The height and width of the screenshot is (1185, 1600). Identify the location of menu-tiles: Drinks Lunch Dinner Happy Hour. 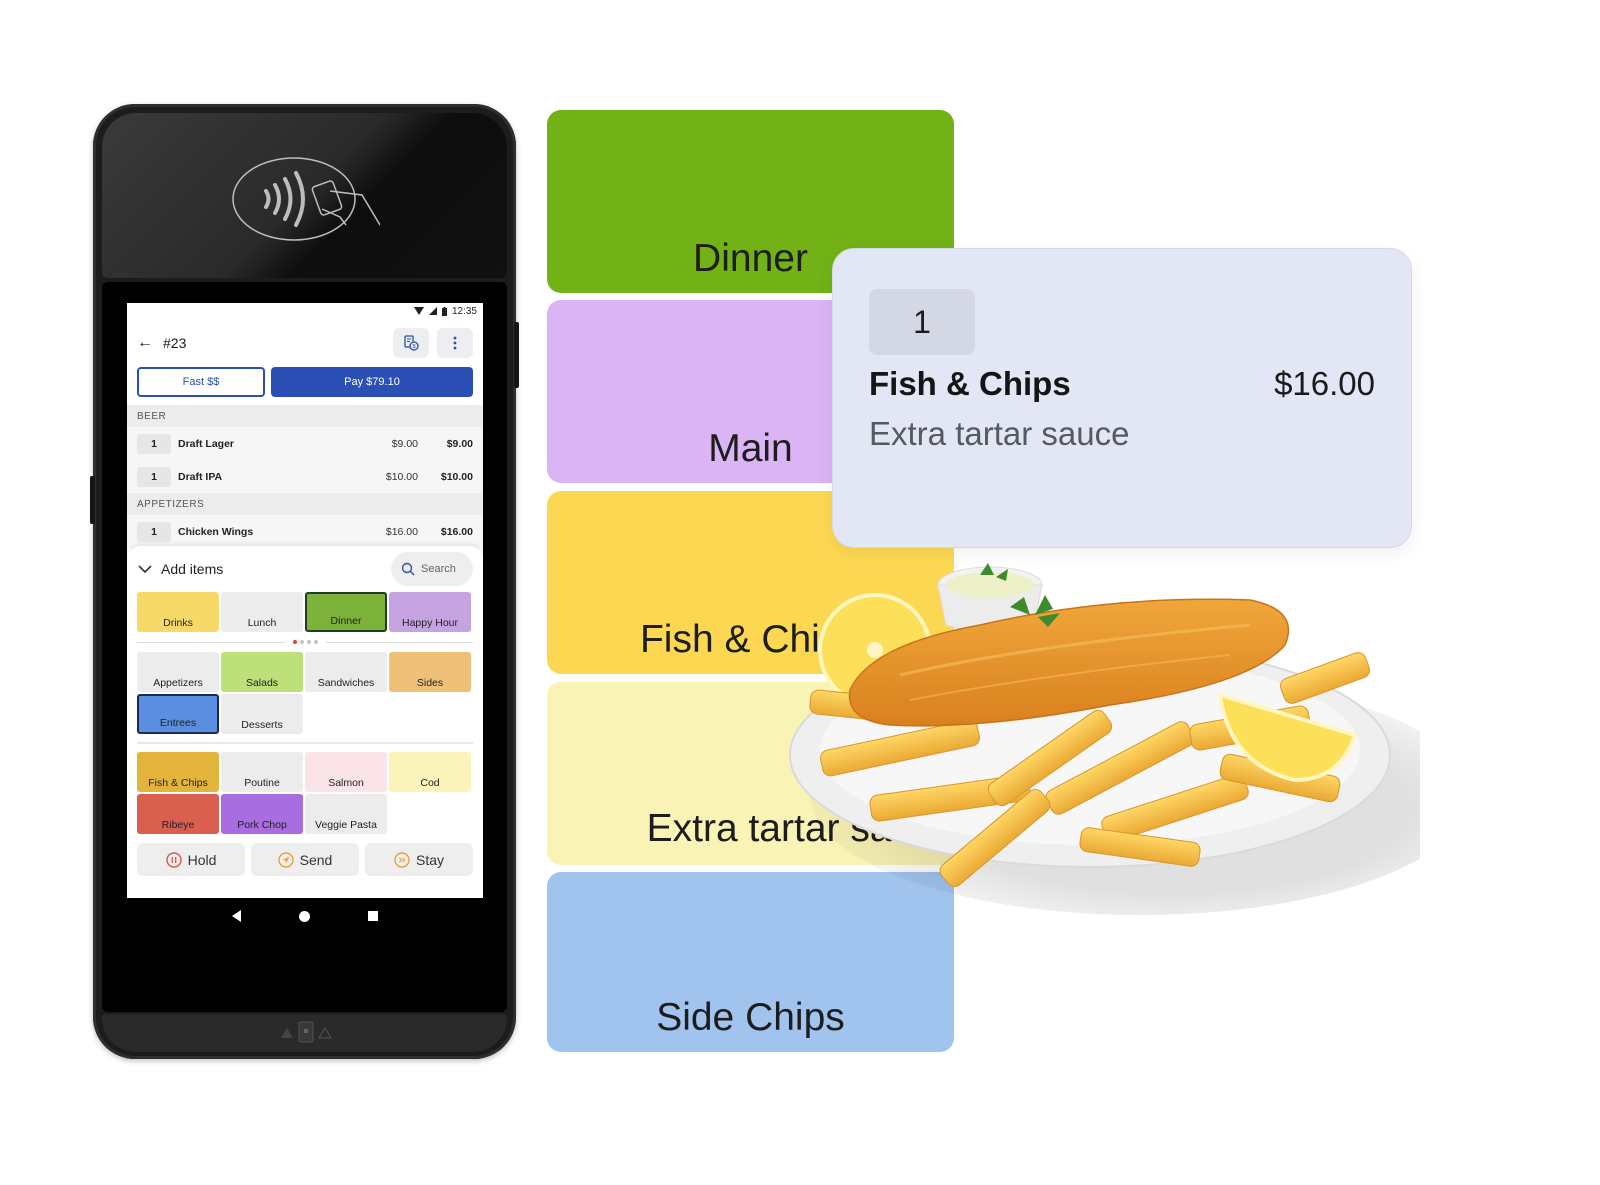
(305, 612).